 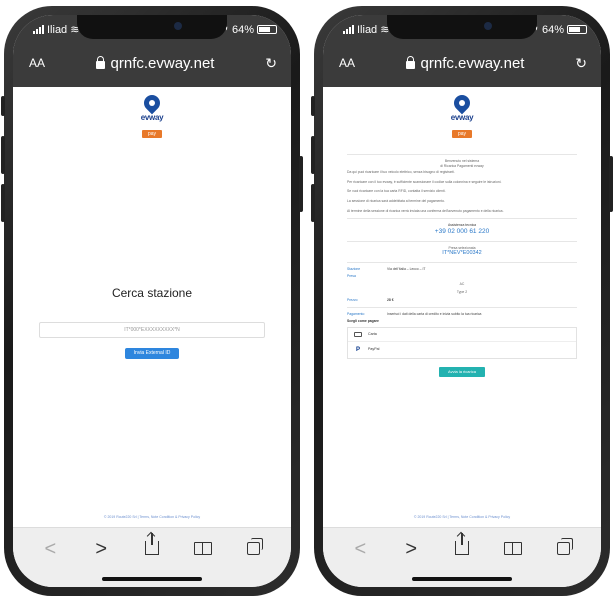 I want to click on battery-icon, so click(x=267, y=29).